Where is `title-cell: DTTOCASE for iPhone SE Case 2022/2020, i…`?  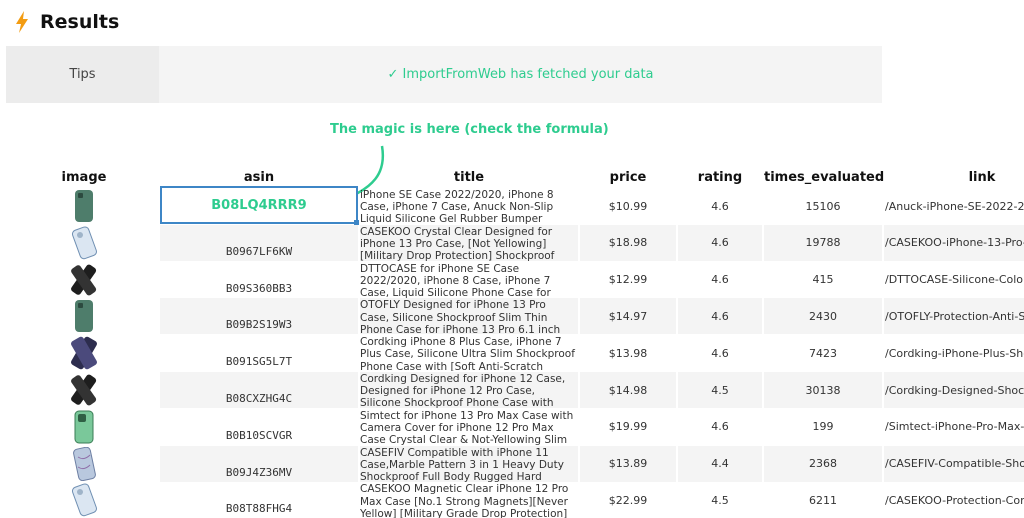
title-cell: DTTOCASE for iPhone SE Case 2022/2020, i… is located at coordinates (469, 280).